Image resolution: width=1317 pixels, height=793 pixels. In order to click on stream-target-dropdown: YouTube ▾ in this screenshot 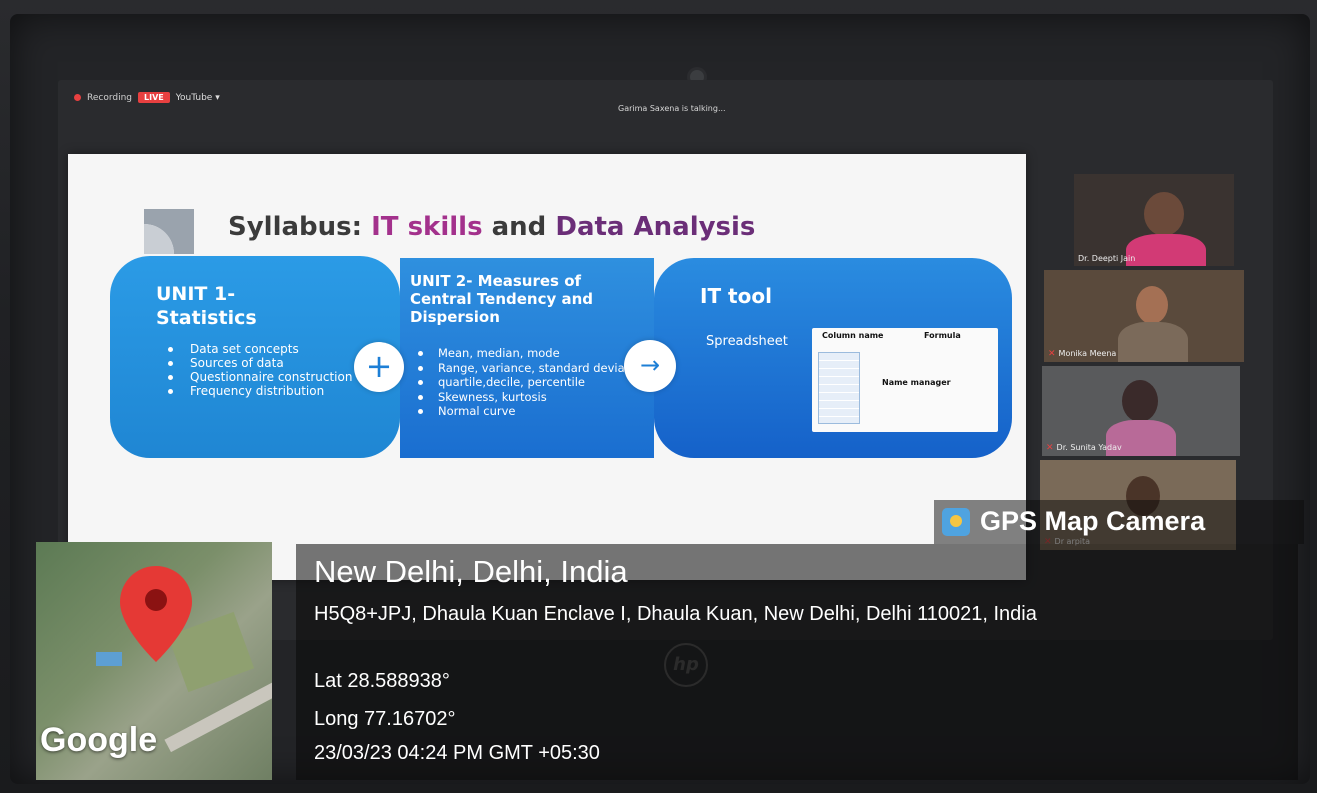, I will do `click(198, 98)`.